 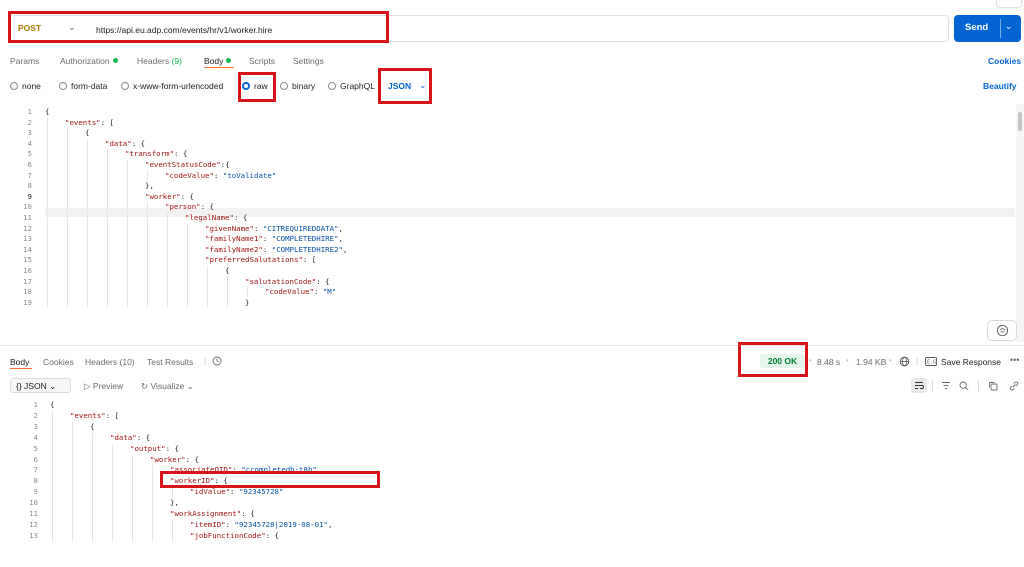 I want to click on response-tab-test-results: Test Results, so click(x=170, y=362).